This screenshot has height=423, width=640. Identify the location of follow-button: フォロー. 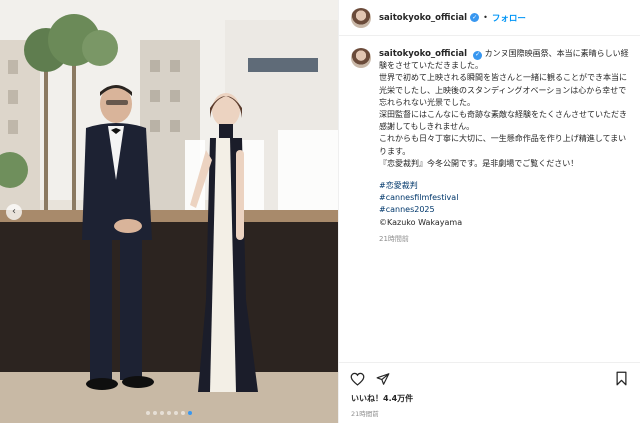
(509, 18).